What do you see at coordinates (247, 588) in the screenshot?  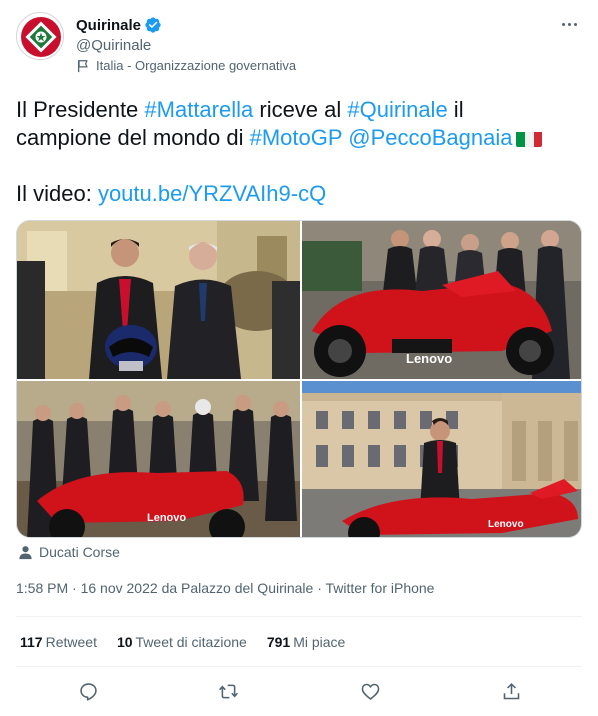 I see `tweet-location: Palazzo del Quirinale` at bounding box center [247, 588].